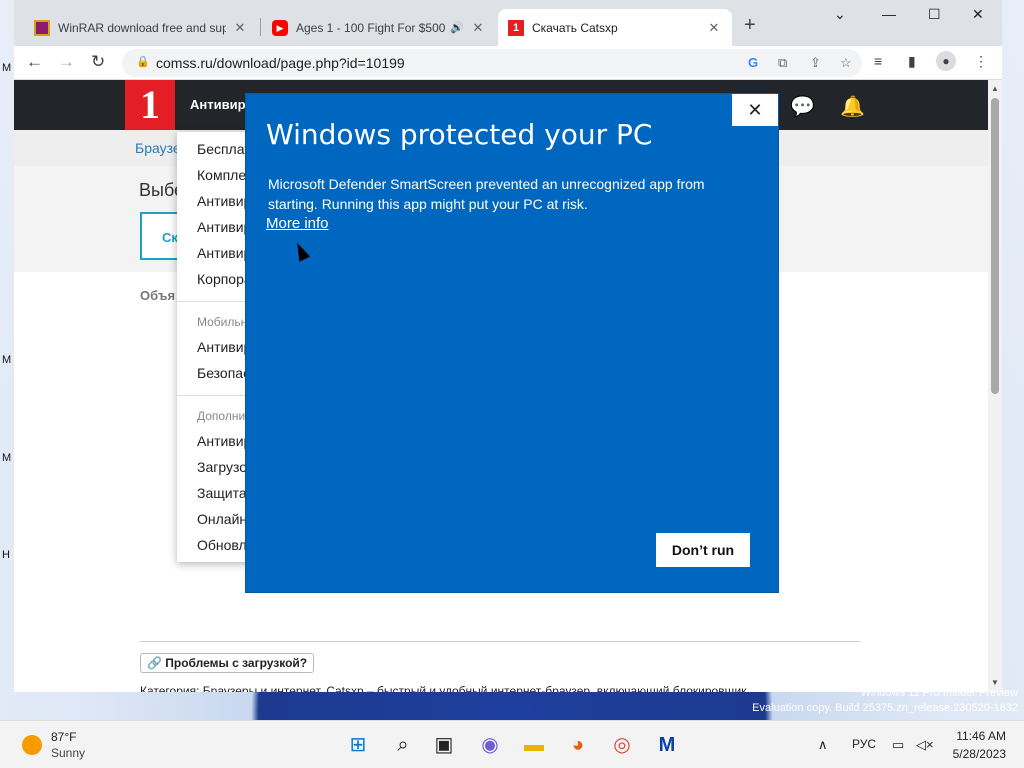  Describe the element at coordinates (297, 223) in the screenshot. I see `more-info-link: More info` at that location.